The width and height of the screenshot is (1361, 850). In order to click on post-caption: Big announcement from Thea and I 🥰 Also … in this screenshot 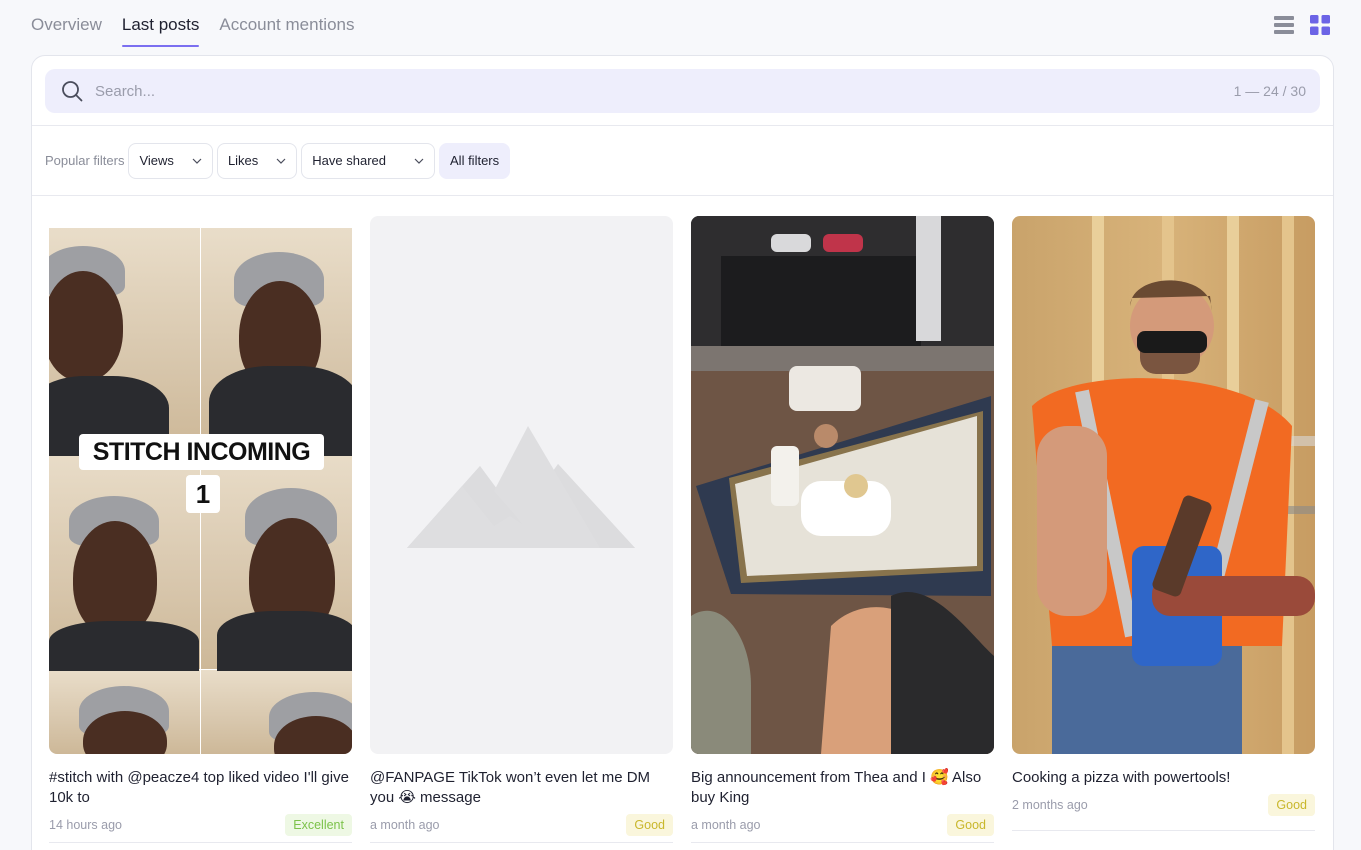, I will do `click(836, 787)`.